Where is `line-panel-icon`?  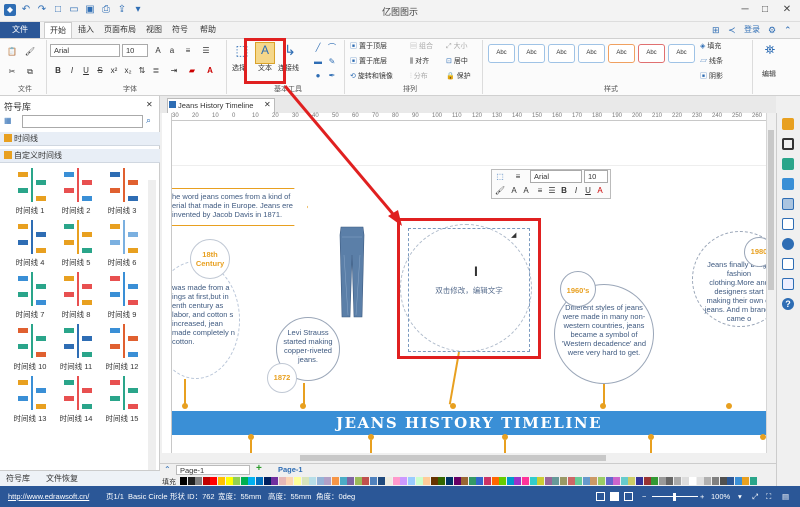
line-panel-icon is located at coordinates (788, 144).